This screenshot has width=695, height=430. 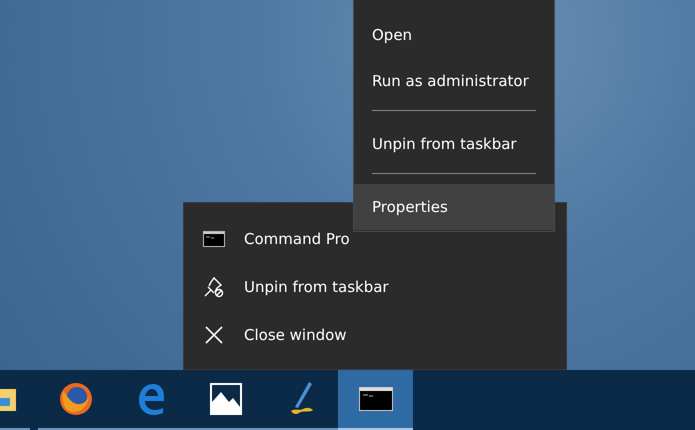 I want to click on menu-item: Unpin from taskbar, so click(x=454, y=144).